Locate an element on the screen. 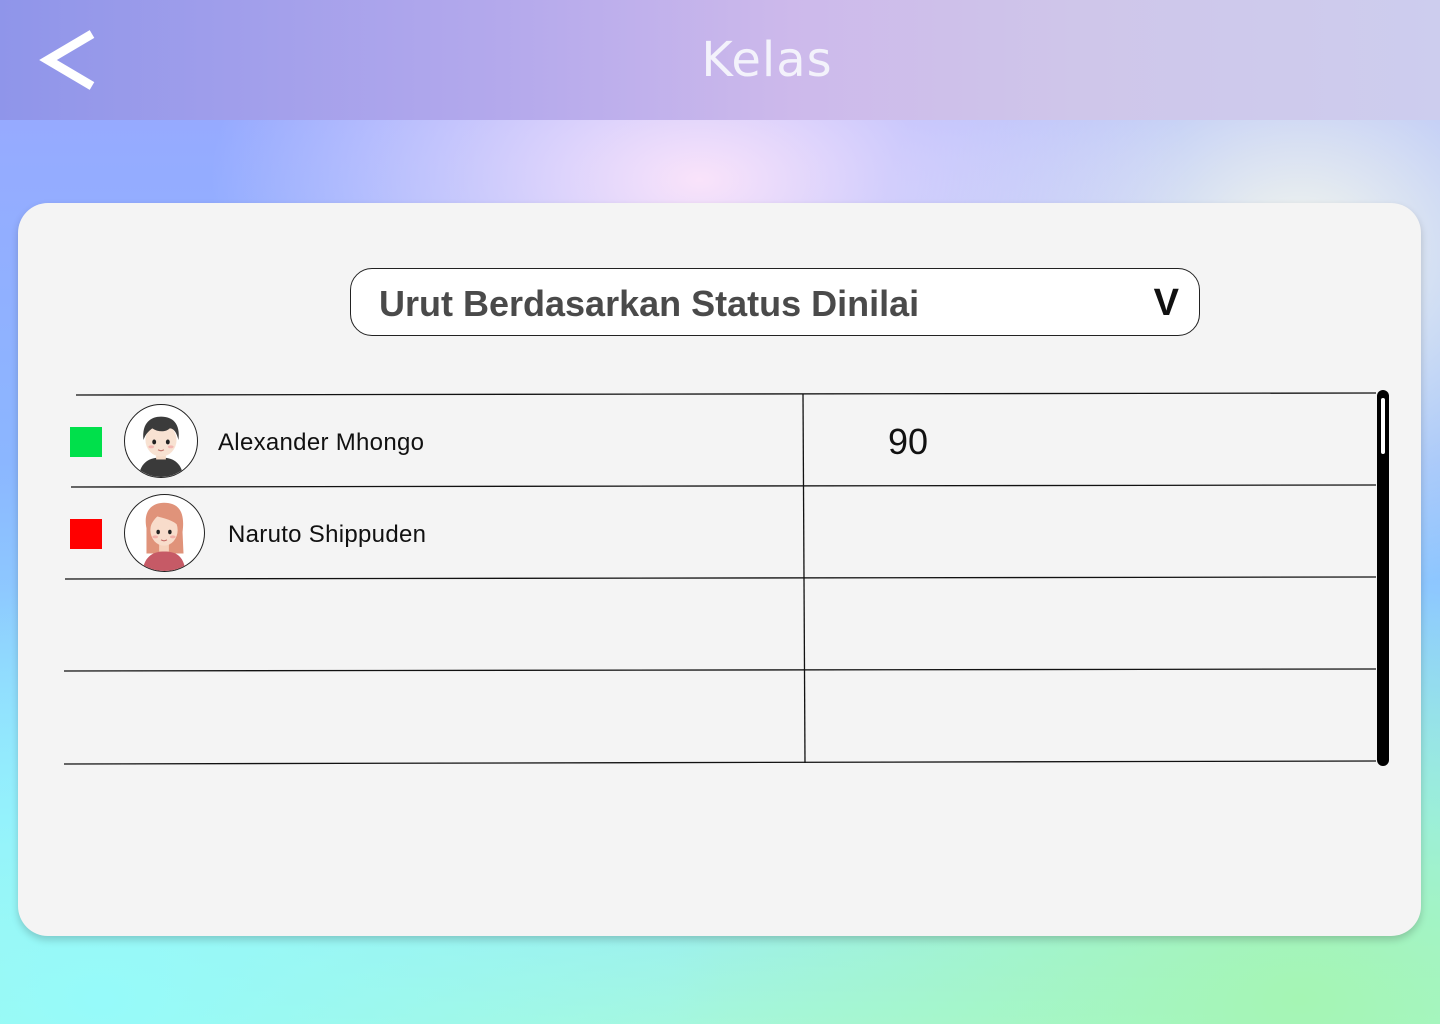 Image resolution: width=1440 pixels, height=1024 pixels. sort-dropdown: Urut Berdasarkan Status Dinilai V is located at coordinates (775, 302).